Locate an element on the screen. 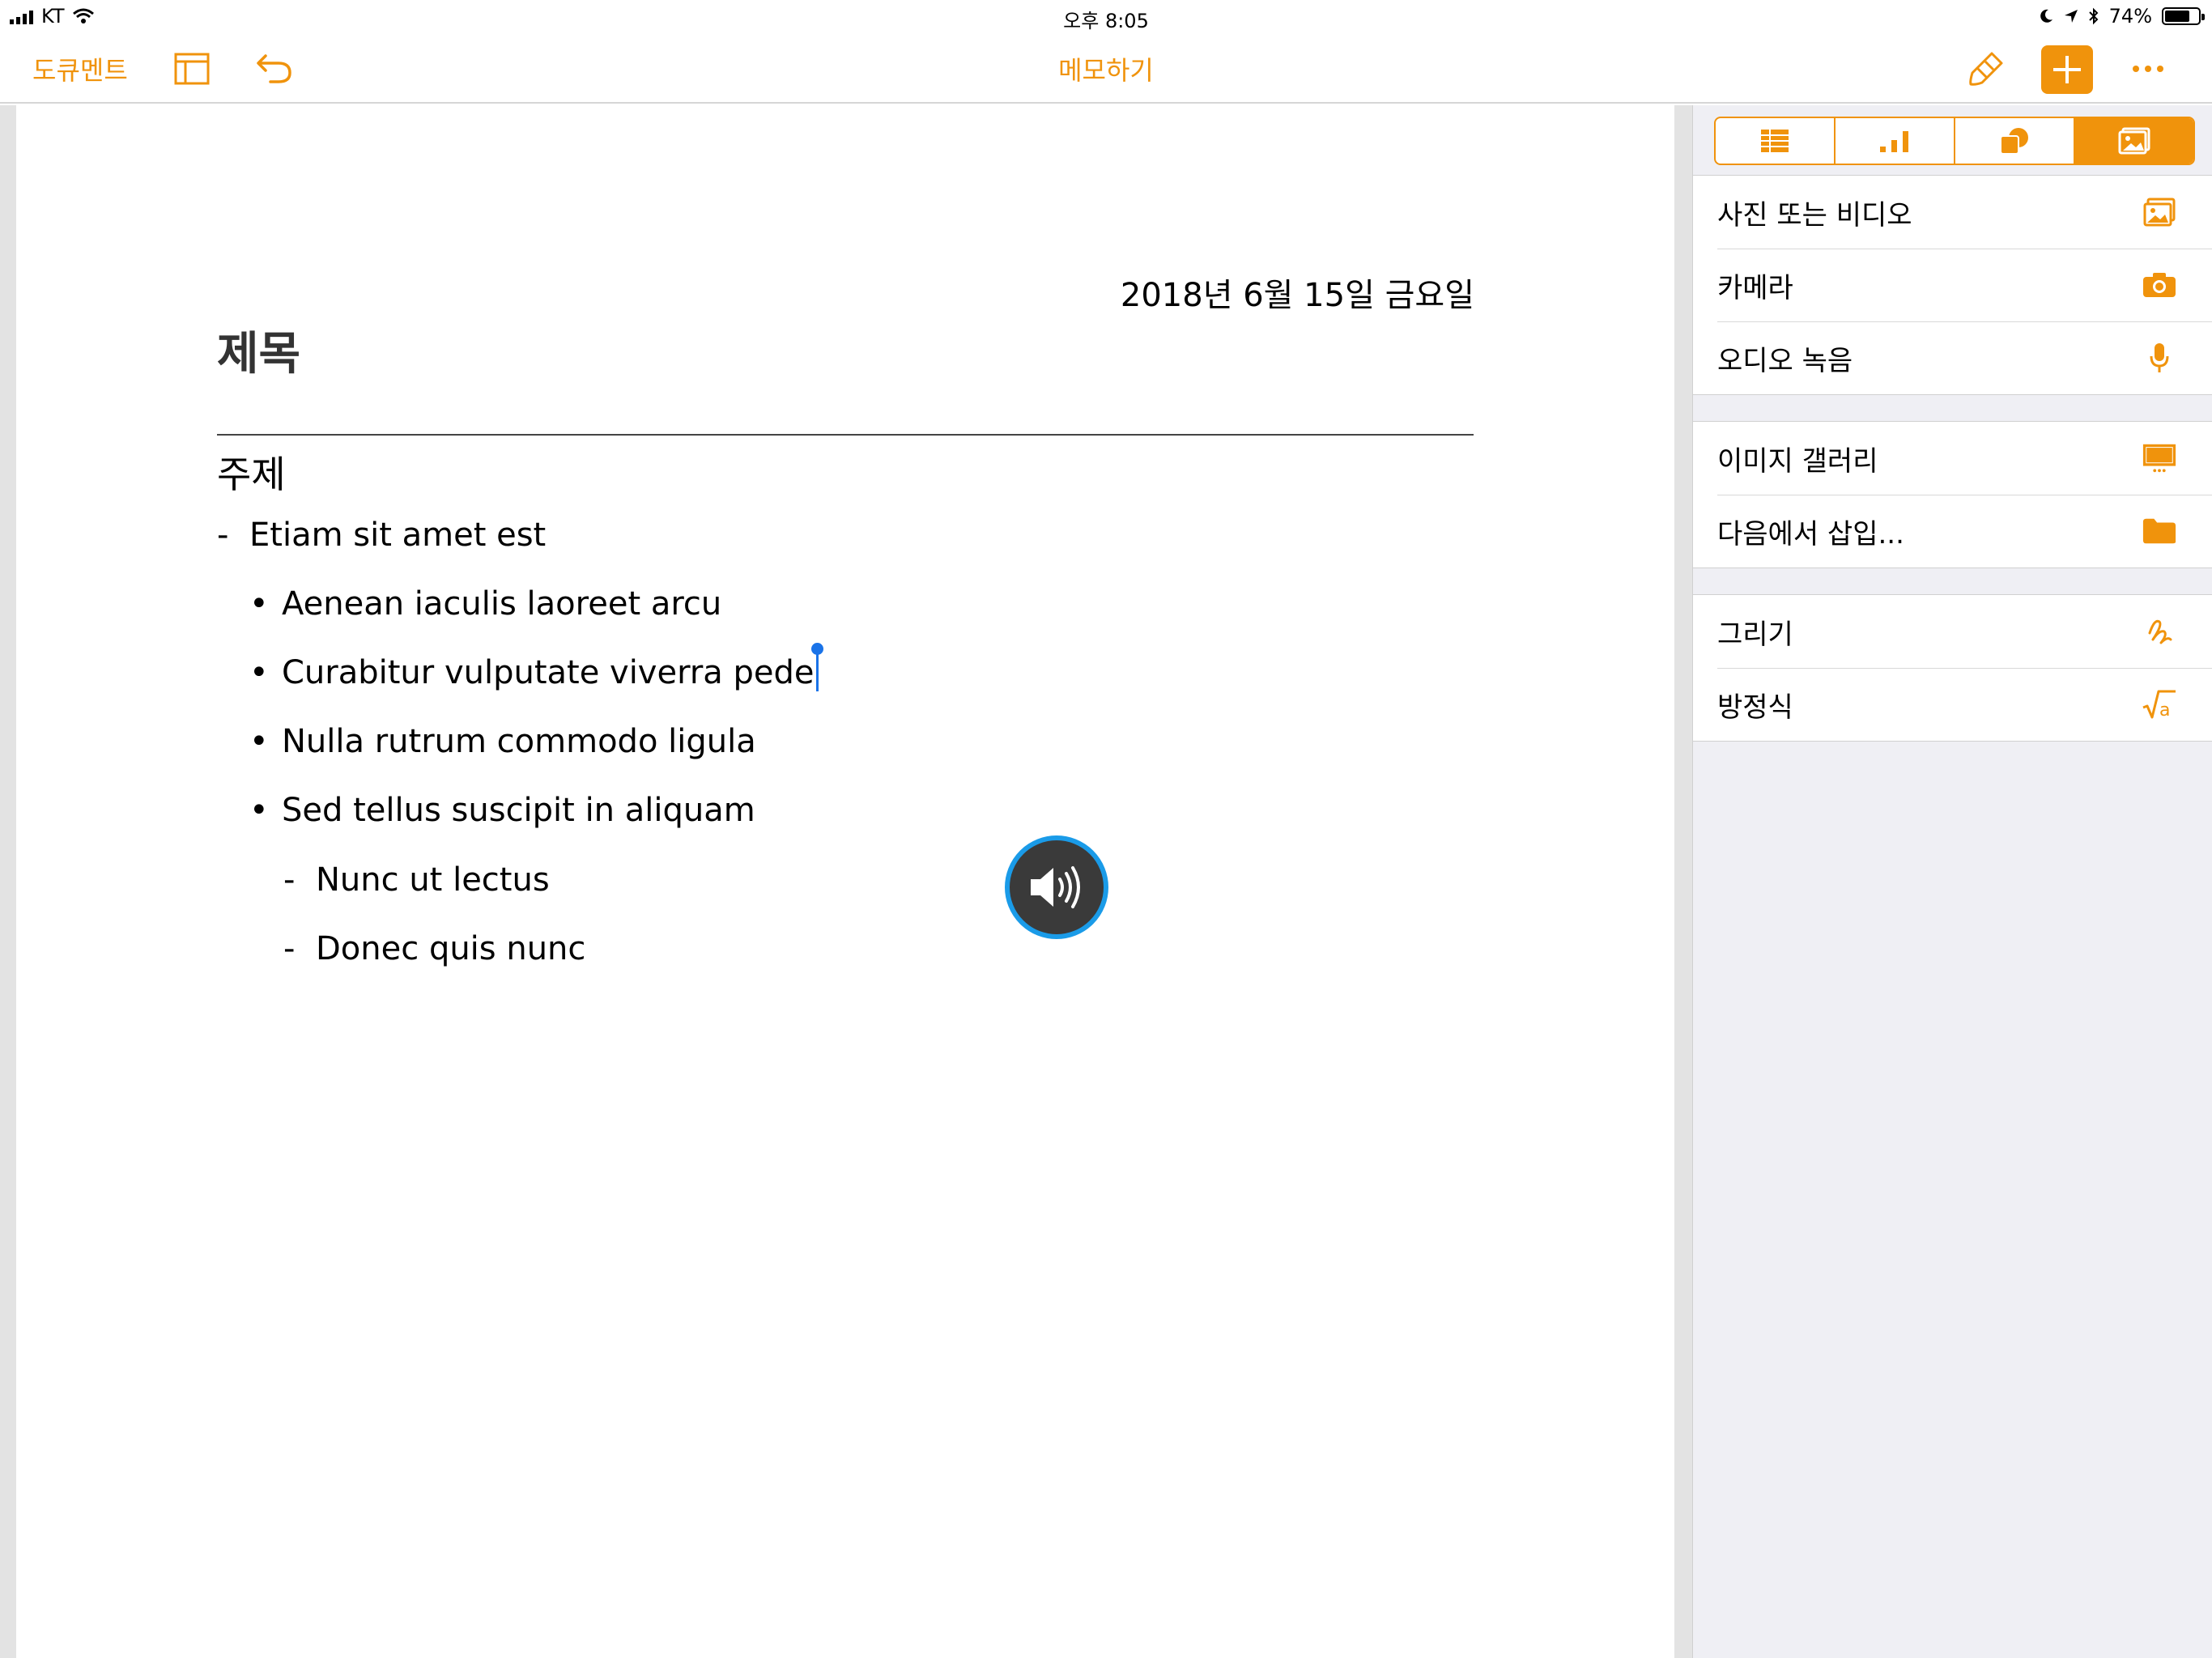  status-right: 74% is located at coordinates (2121, 16).